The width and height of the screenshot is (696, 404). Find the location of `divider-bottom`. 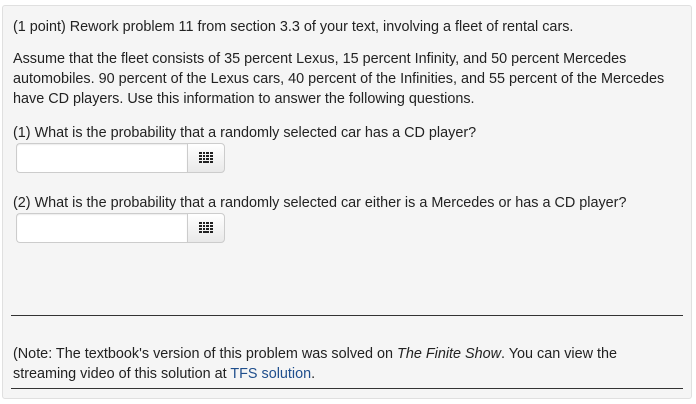

divider-bottom is located at coordinates (347, 388).